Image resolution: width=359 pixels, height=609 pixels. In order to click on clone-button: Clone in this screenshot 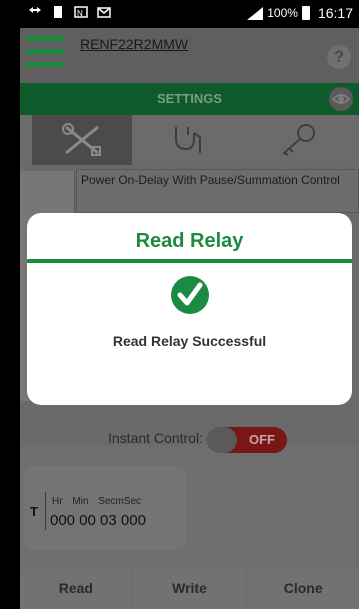, I will do `click(303, 588)`.